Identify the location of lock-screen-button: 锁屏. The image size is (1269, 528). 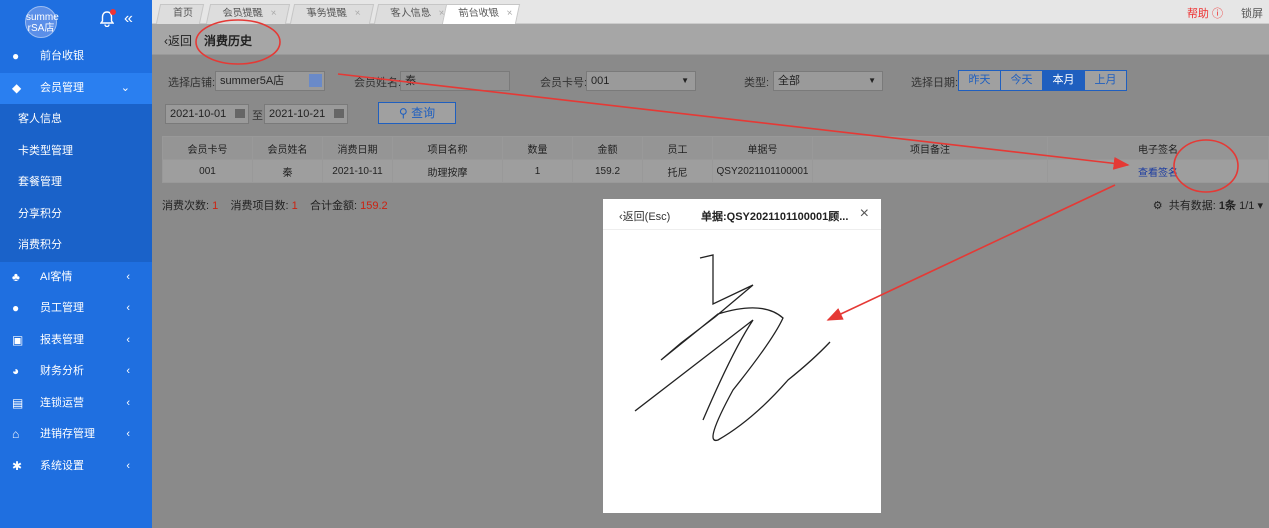
(1252, 13).